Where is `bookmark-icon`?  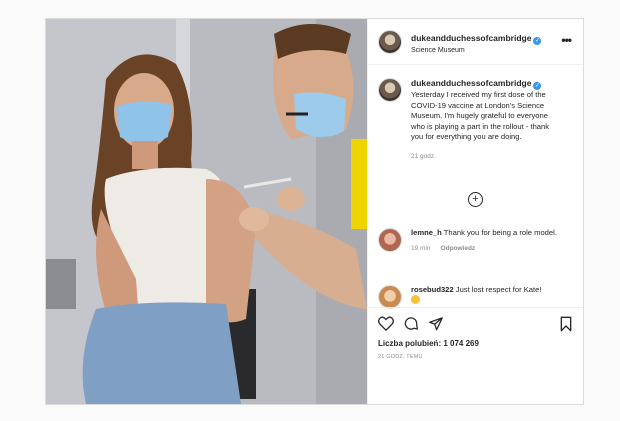 bookmark-icon is located at coordinates (566, 324).